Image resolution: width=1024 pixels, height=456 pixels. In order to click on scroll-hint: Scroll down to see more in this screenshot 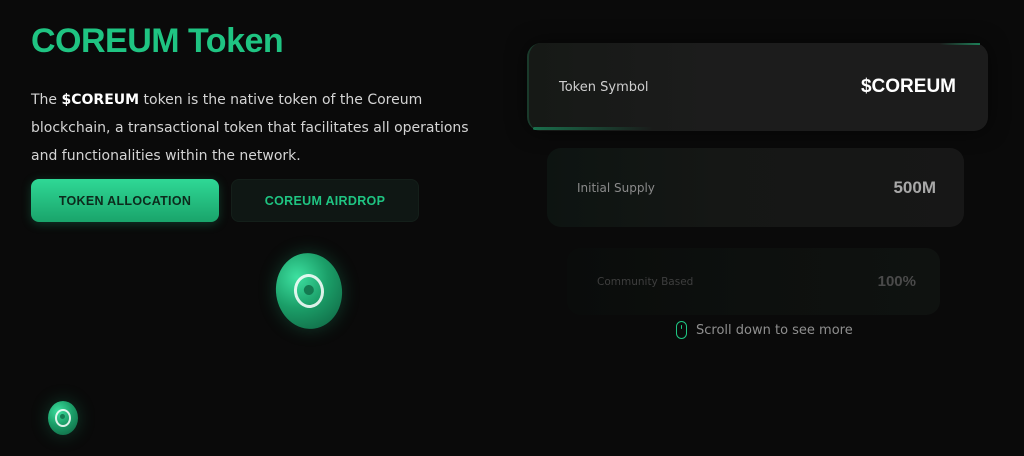, I will do `click(764, 330)`.